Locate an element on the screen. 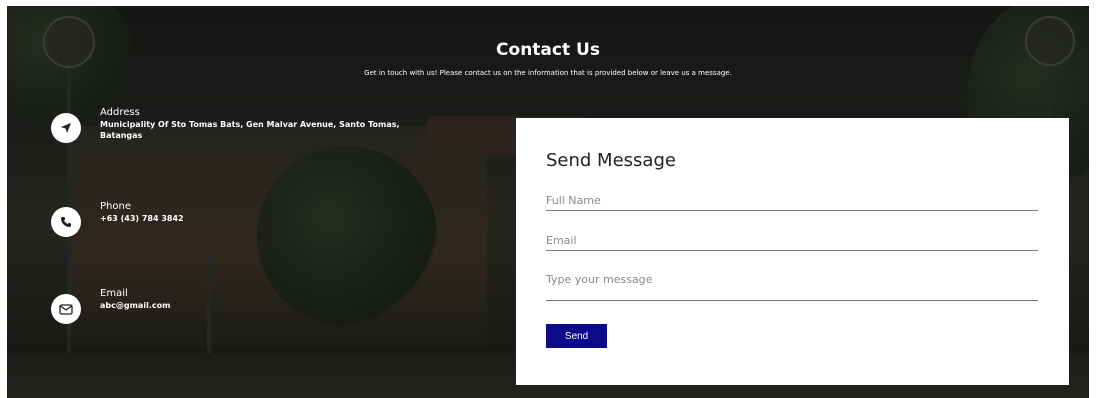 This screenshot has width=1096, height=398. email-label: Email is located at coordinates (114, 293).